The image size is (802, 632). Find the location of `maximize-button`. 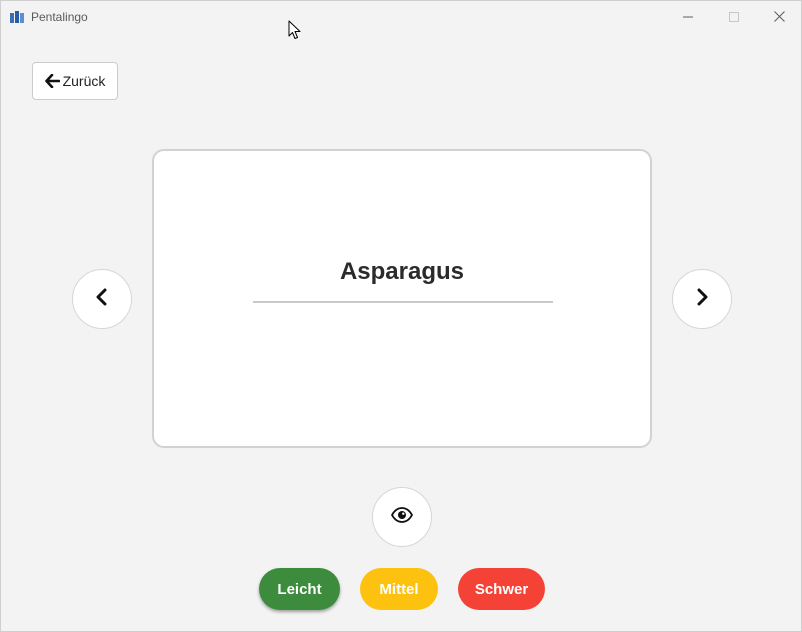

maximize-button is located at coordinates (734, 16).